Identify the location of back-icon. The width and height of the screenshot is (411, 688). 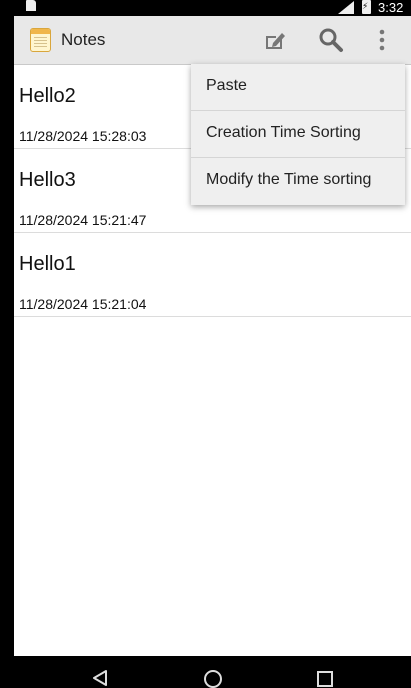
(100, 678).